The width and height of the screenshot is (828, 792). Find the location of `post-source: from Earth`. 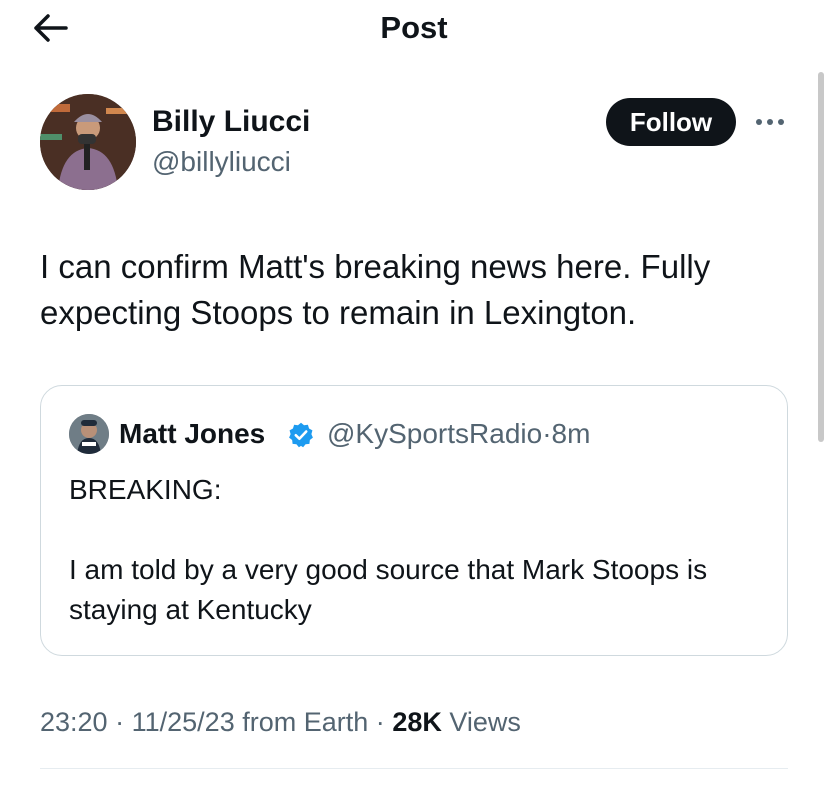

post-source: from Earth is located at coordinates (305, 722).